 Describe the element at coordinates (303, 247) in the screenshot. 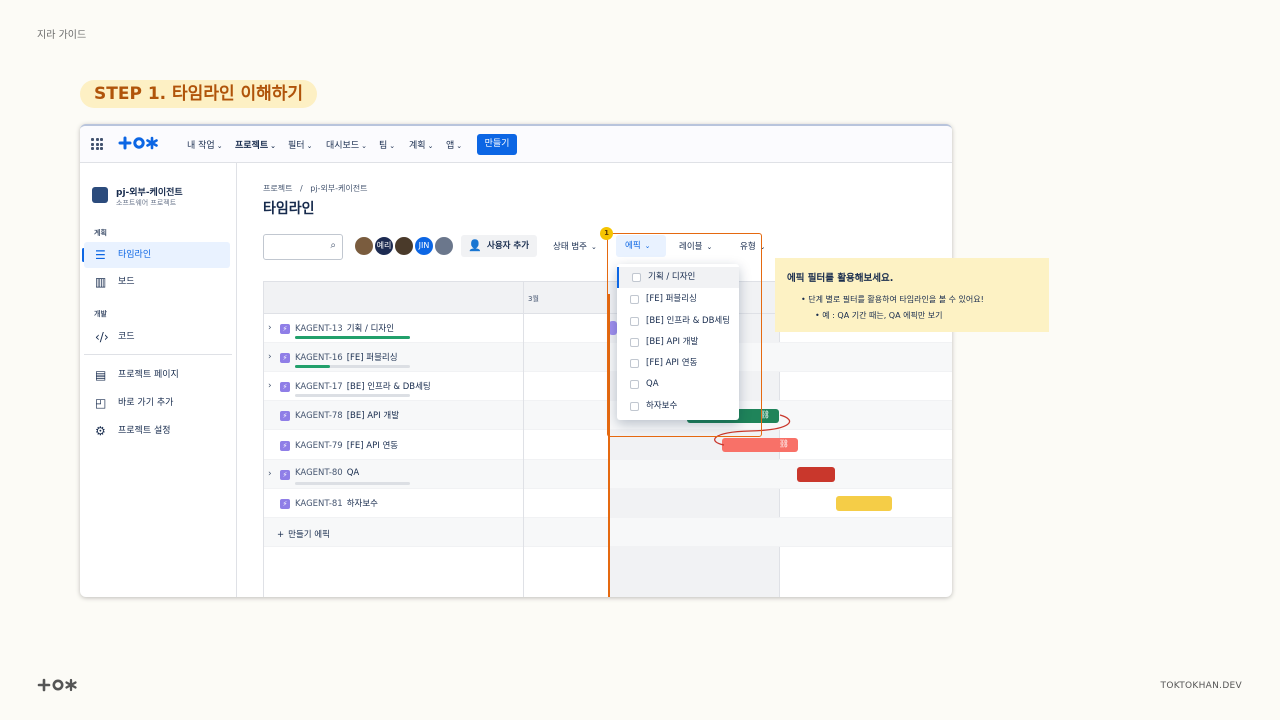

I see `search-input: ⌕` at that location.